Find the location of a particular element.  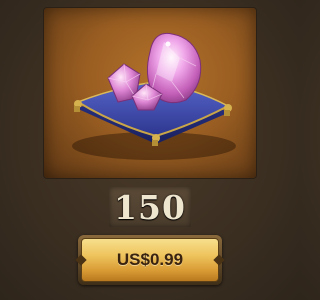

price-label: US$0.99 is located at coordinates (150, 259).